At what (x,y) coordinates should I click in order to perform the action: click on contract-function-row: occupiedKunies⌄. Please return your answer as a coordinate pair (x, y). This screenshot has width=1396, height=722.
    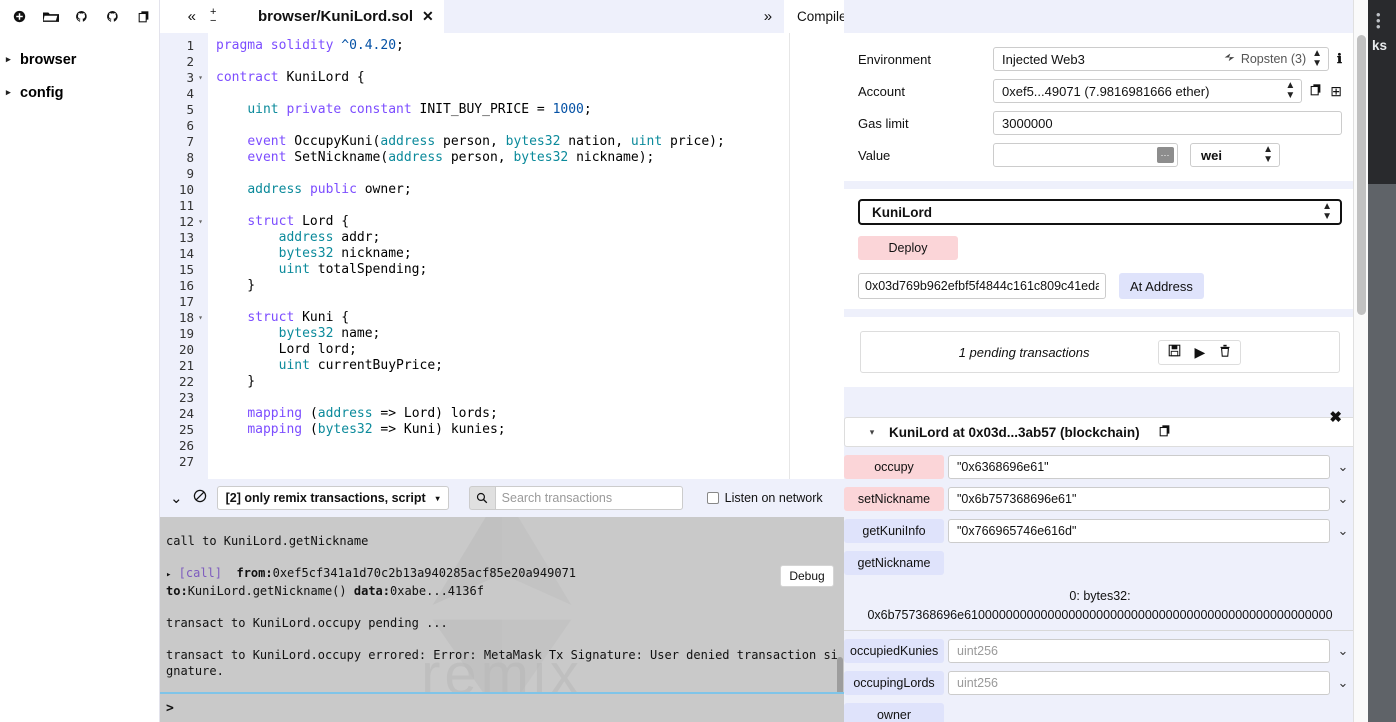
    Looking at the image, I should click on (1100, 651).